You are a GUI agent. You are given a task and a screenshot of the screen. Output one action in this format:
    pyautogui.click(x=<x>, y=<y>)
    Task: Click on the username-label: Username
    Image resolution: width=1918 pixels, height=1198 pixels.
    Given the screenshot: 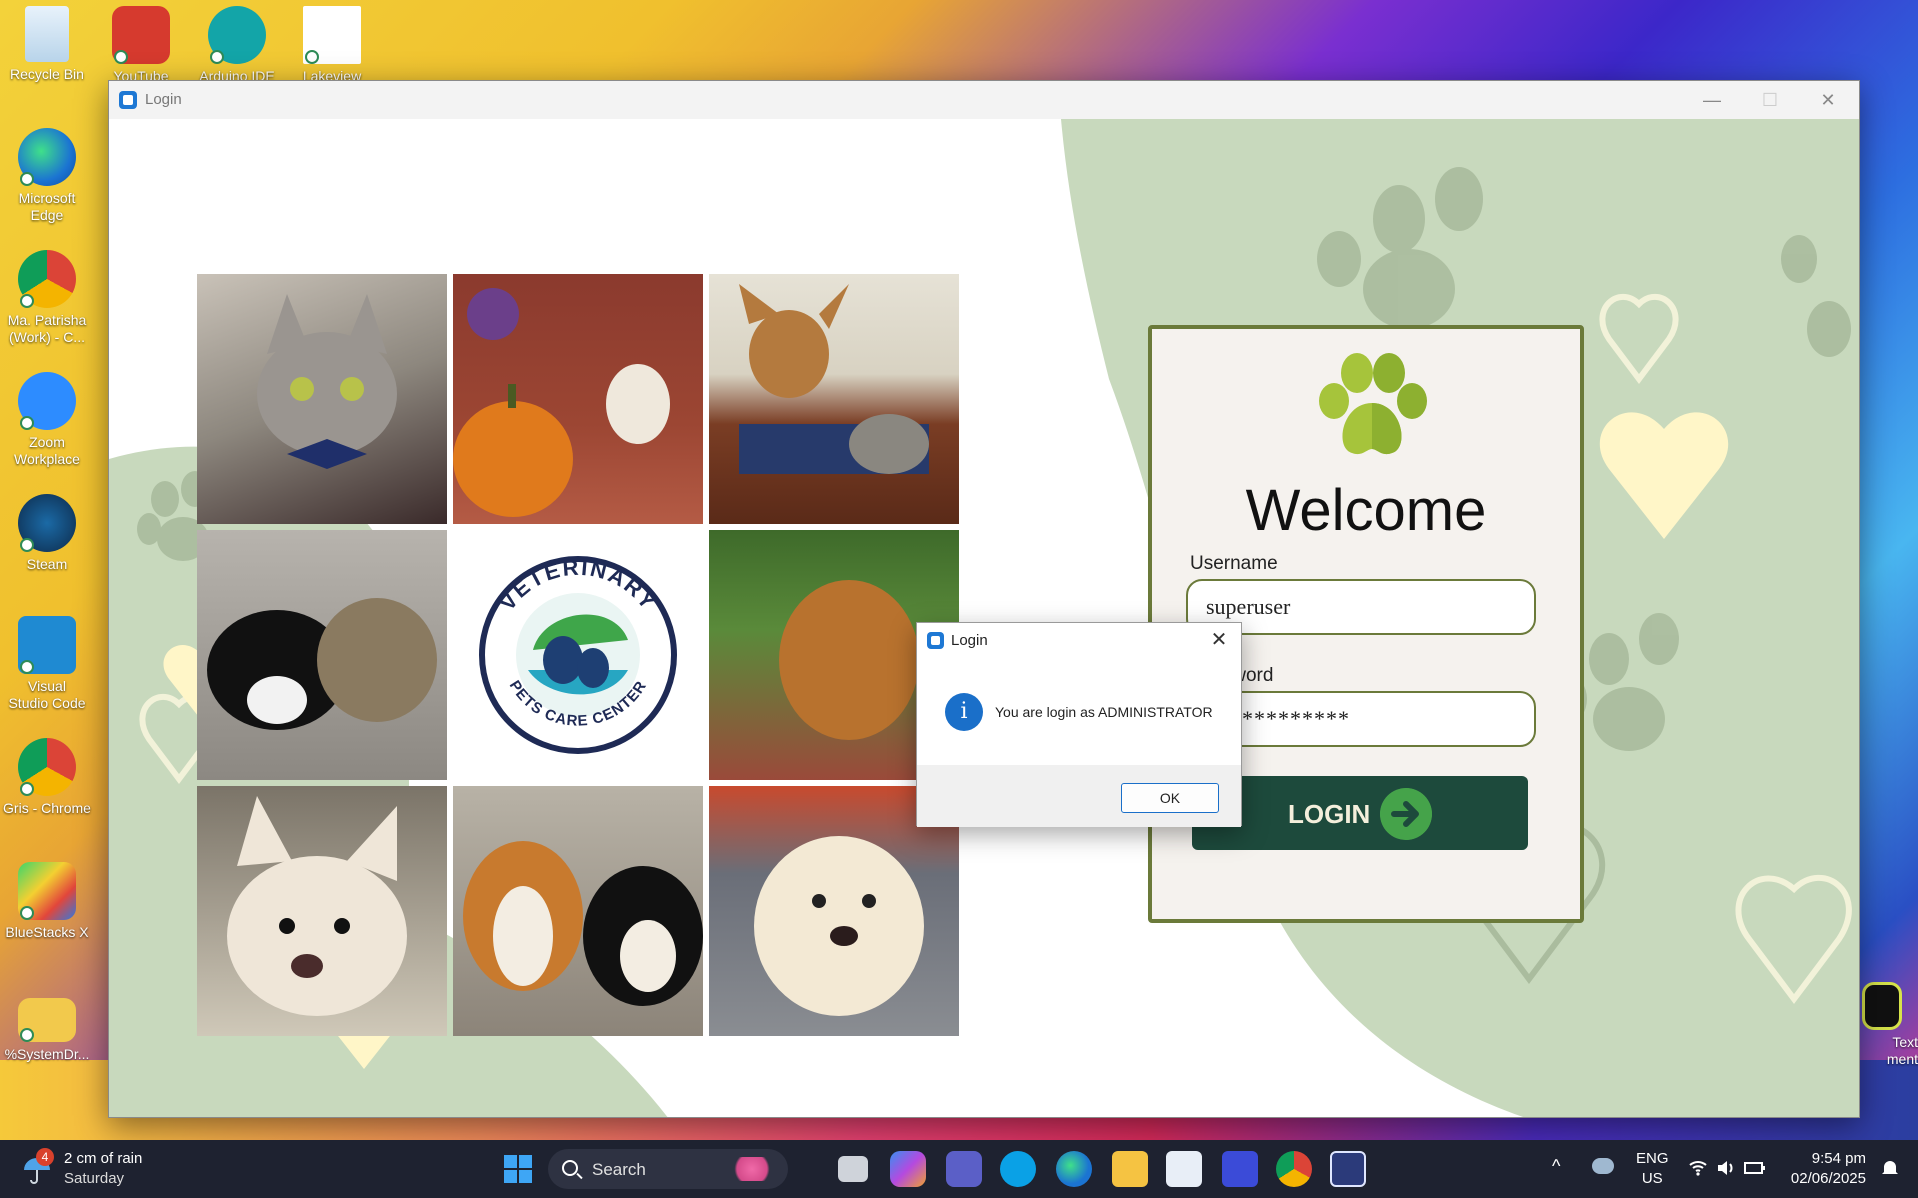 What is the action you would take?
    pyautogui.click(x=1234, y=563)
    